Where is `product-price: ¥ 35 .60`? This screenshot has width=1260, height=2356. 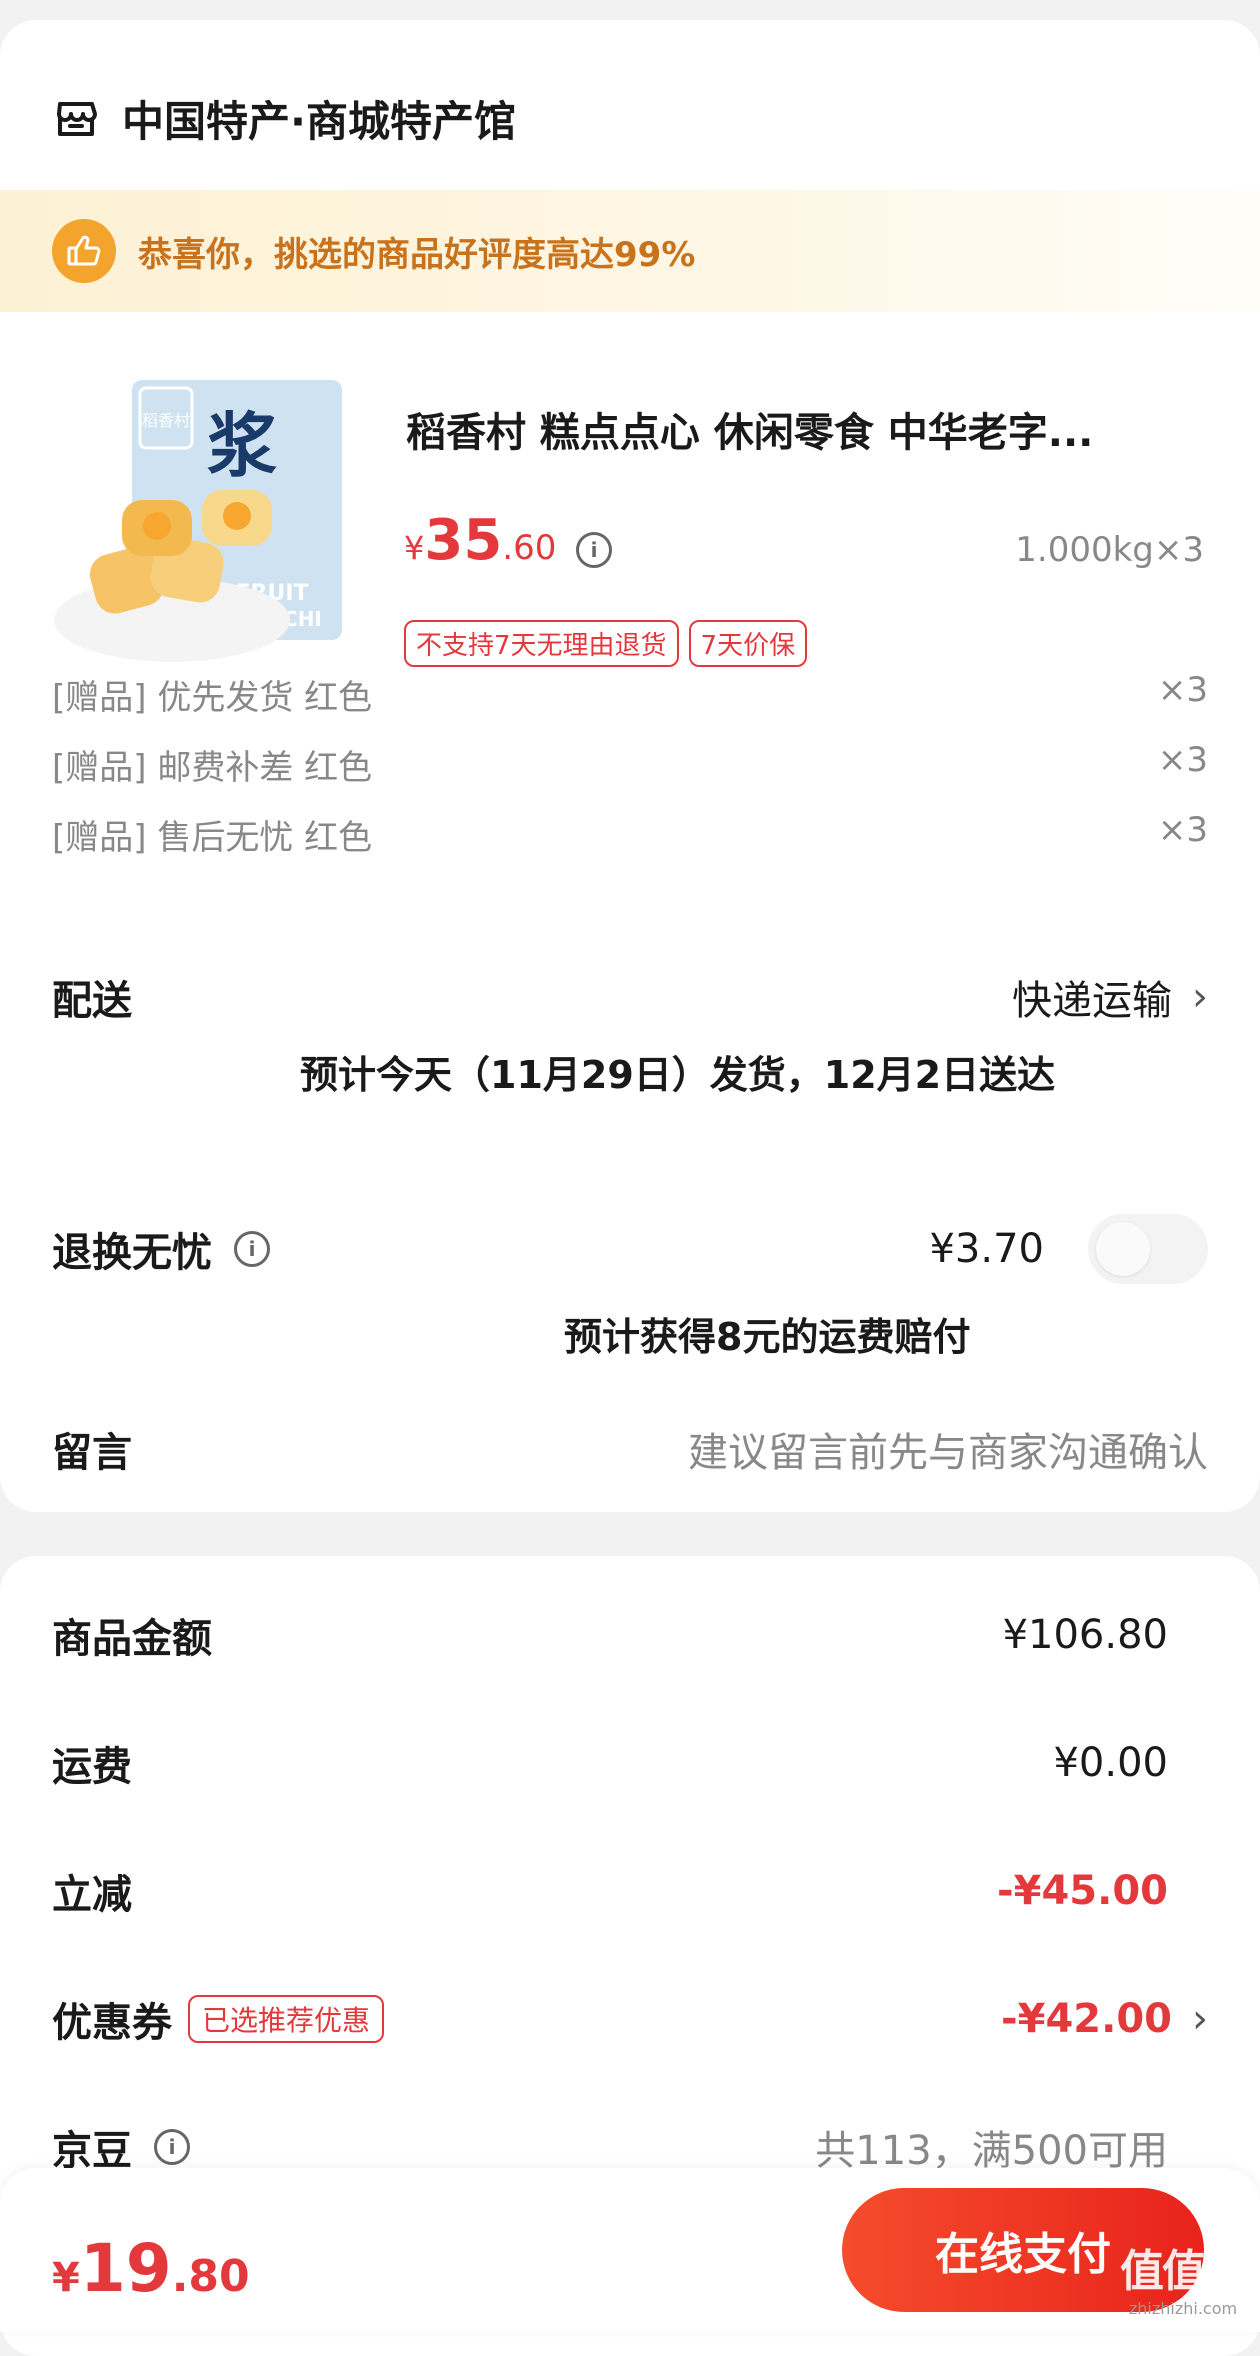 product-price: ¥ 35 .60 is located at coordinates (480, 540).